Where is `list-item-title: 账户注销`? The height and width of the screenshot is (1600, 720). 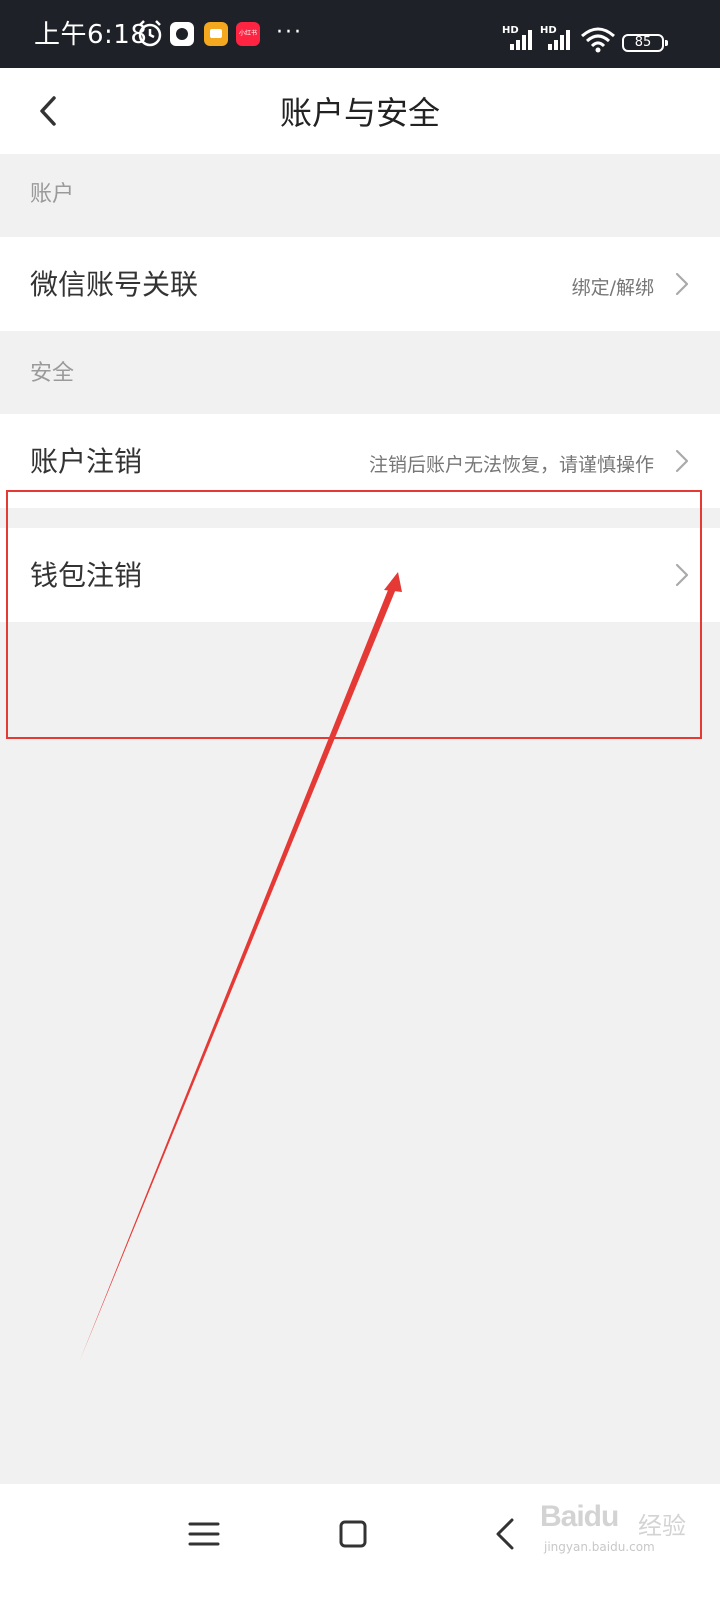 list-item-title: 账户注销 is located at coordinates (86, 461).